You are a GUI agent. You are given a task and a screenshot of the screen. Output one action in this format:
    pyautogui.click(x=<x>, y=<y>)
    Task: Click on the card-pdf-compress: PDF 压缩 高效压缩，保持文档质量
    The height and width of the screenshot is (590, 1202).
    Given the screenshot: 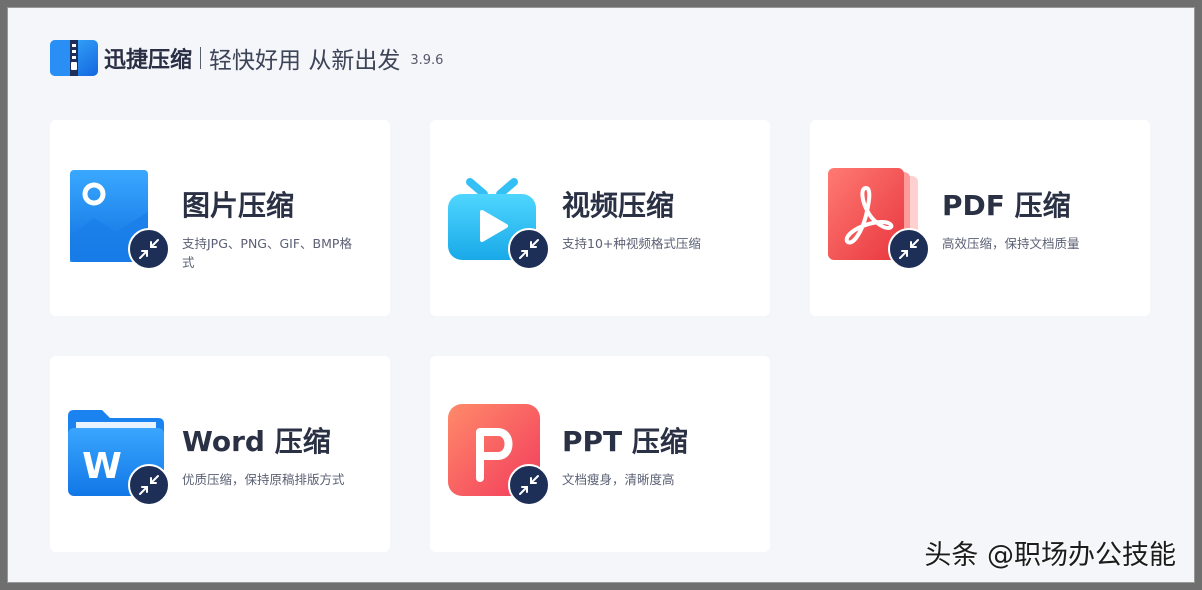 What is the action you would take?
    pyautogui.click(x=980, y=218)
    